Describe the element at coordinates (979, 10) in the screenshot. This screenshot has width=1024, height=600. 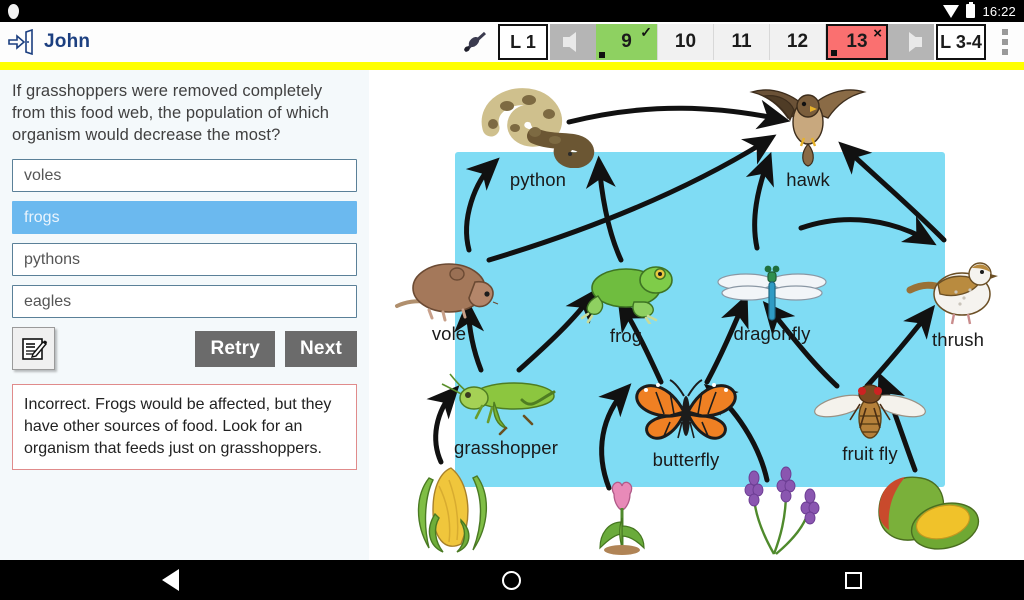
I see `status-bar-right: 16:22` at that location.